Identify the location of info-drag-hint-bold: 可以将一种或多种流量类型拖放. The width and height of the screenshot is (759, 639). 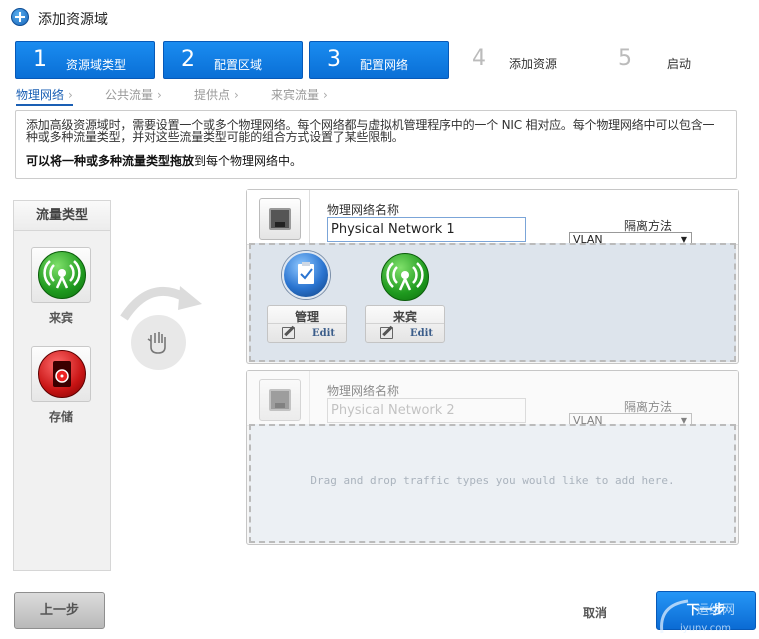
(110, 161).